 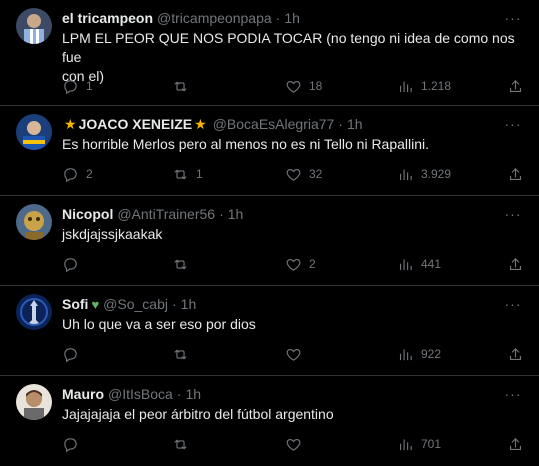 I want to click on views-button: 441, so click(x=419, y=264).